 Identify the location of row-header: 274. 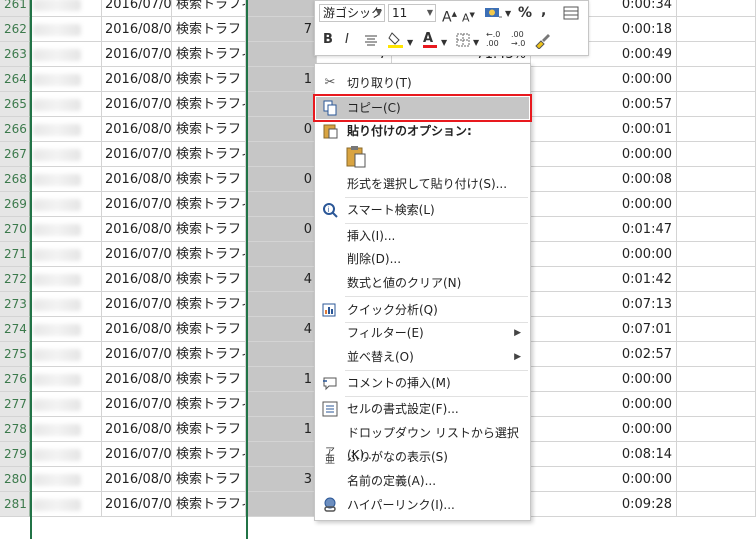
(15, 329).